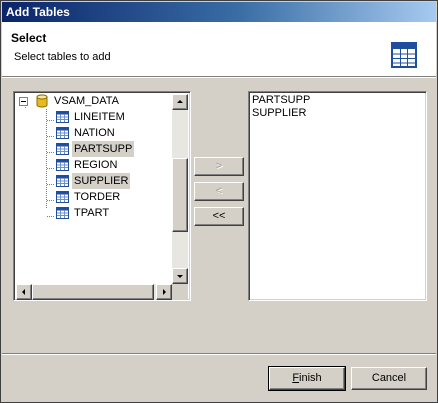  I want to click on finish-button-label: Finish, so click(307, 378).